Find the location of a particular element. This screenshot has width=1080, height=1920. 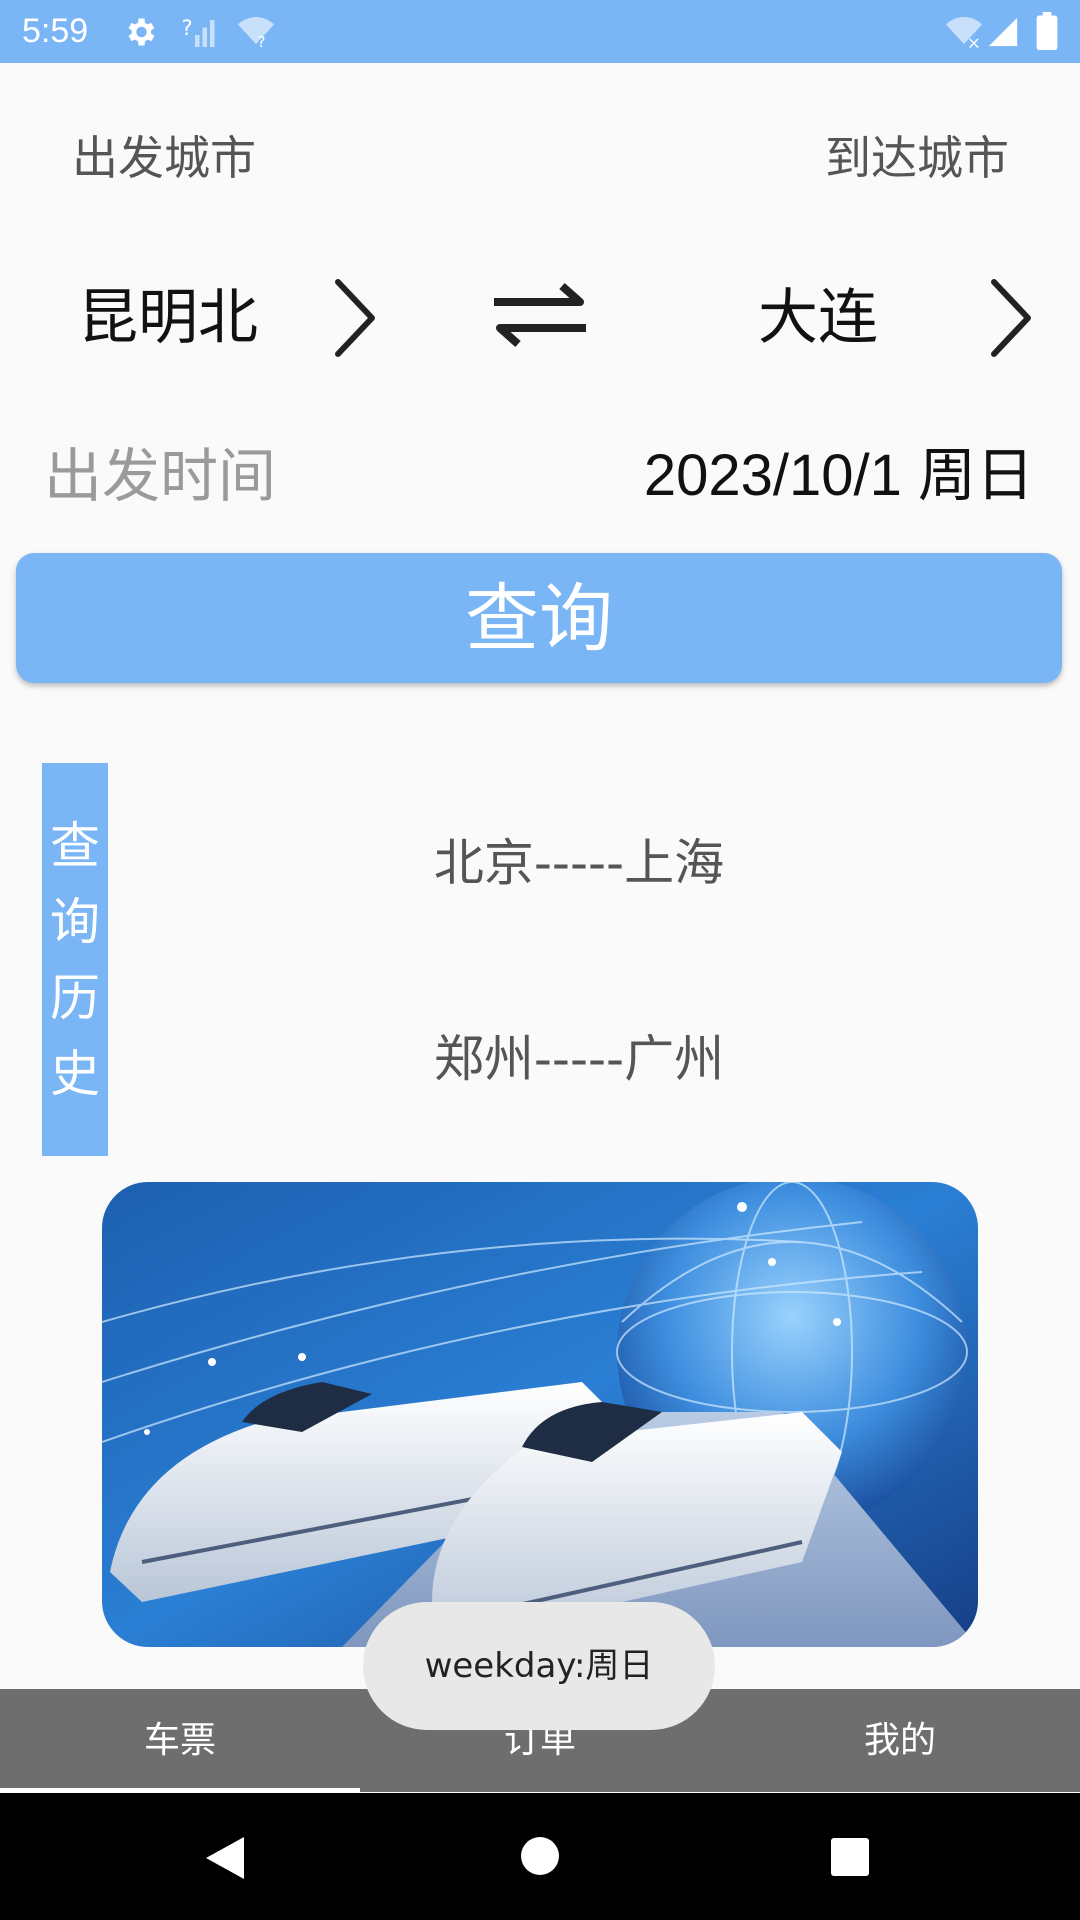

depart-date-label: 出发时间 is located at coordinates (160, 476).